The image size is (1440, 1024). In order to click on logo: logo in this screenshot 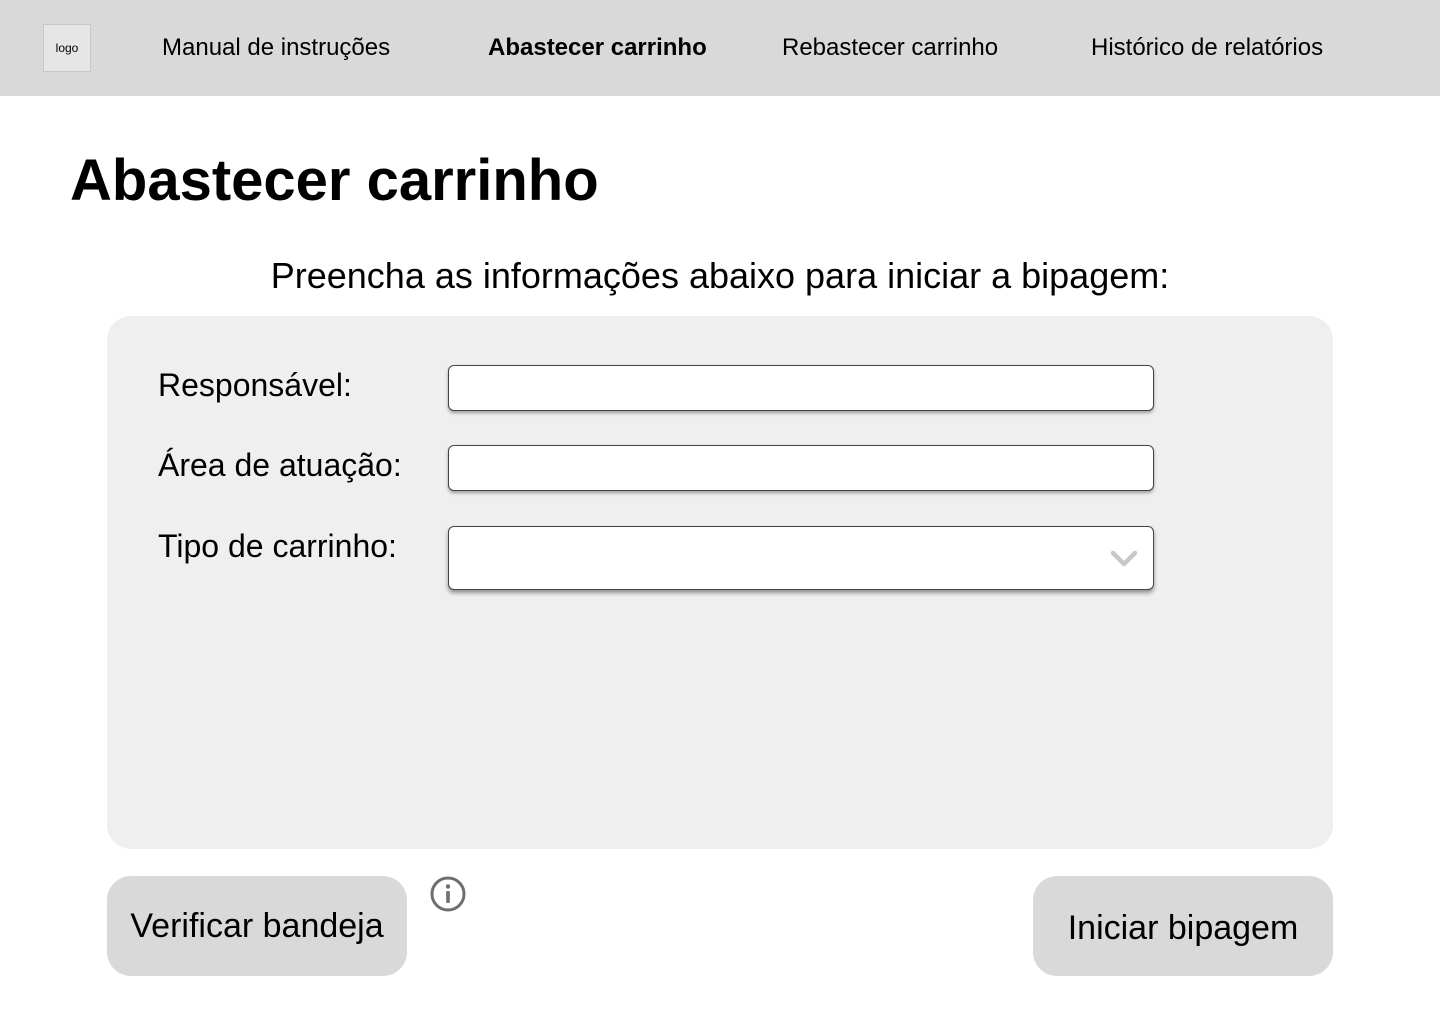, I will do `click(67, 48)`.